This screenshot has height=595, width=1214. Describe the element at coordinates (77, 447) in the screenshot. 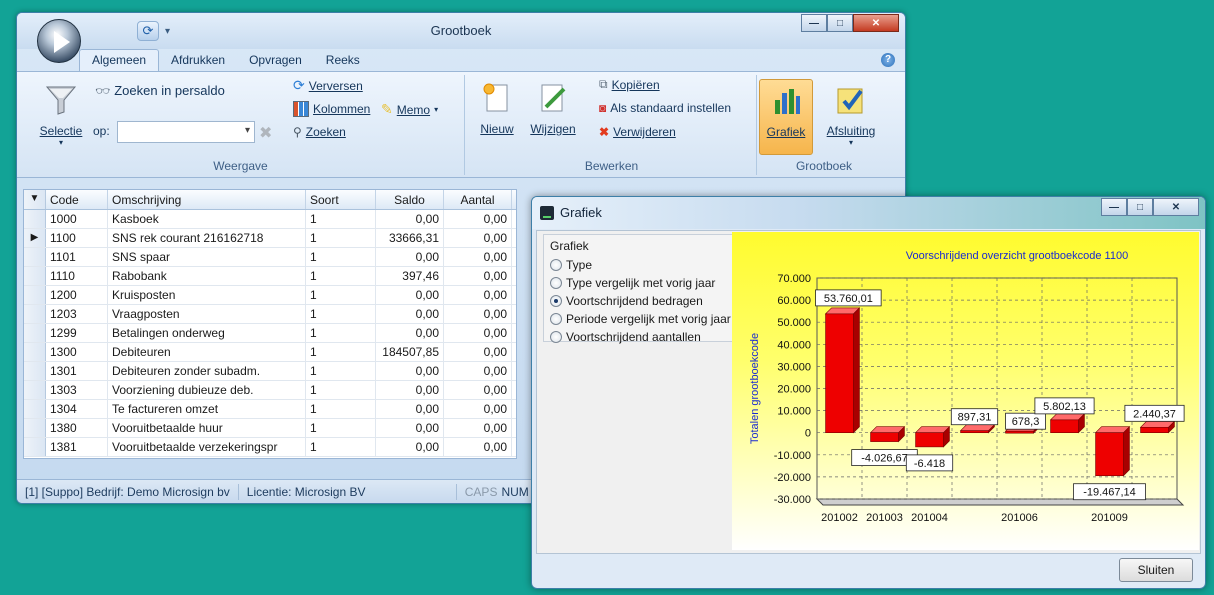

I see `code-cell: 1381` at that location.